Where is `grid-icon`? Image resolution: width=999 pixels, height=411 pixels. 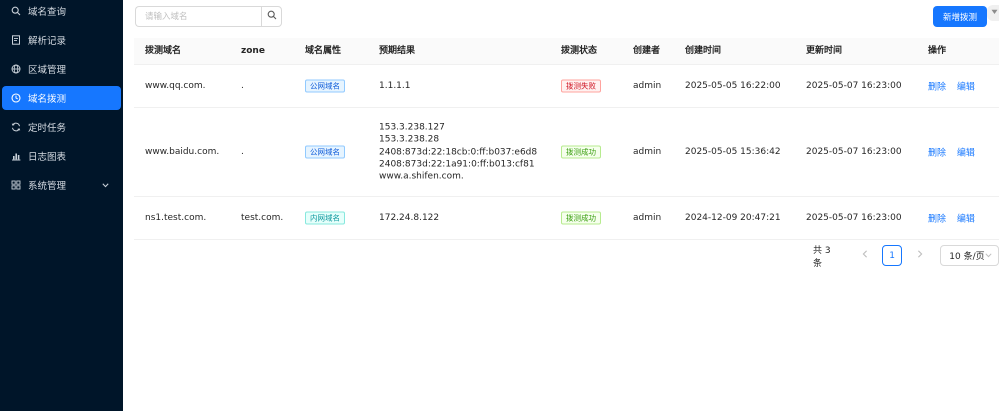 grid-icon is located at coordinates (16, 185).